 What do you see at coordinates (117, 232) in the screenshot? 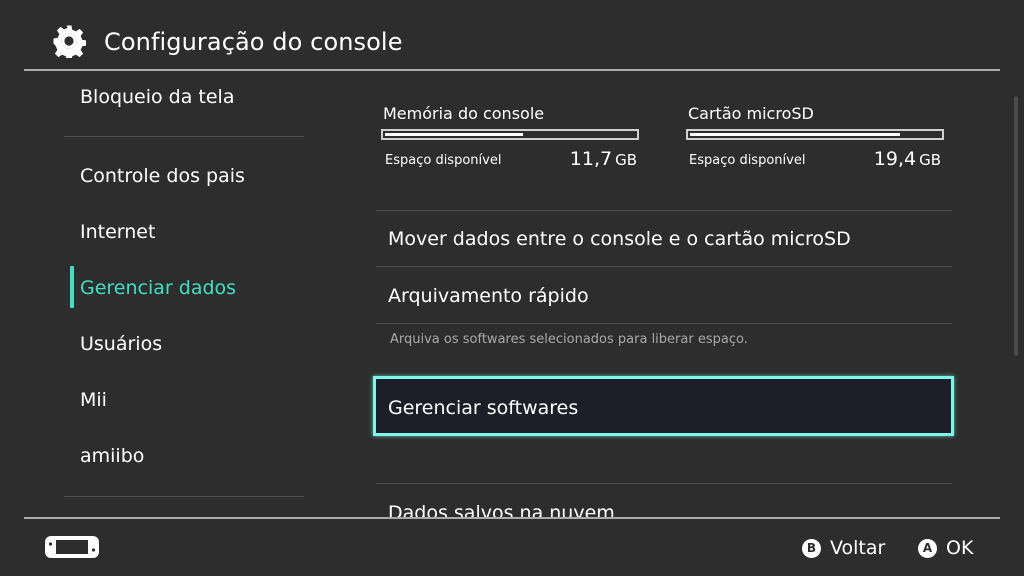
I see `sidebar-item-internet: Internet` at bounding box center [117, 232].